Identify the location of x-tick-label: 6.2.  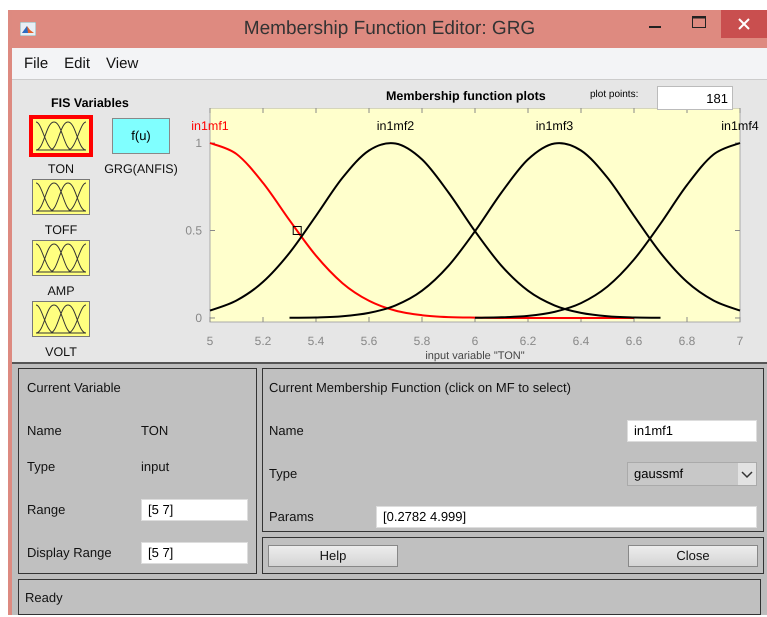
(528, 341).